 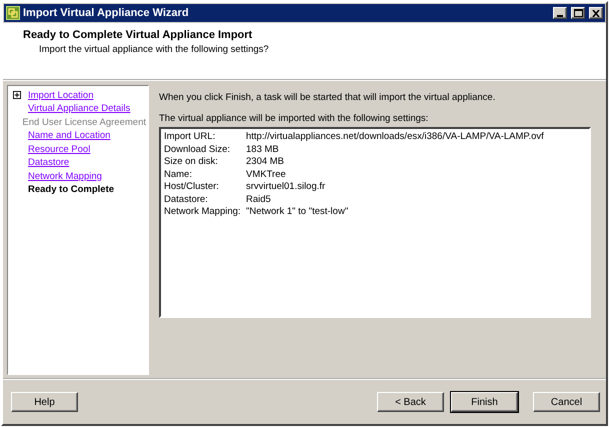 I want to click on maximize-button, so click(x=578, y=13).